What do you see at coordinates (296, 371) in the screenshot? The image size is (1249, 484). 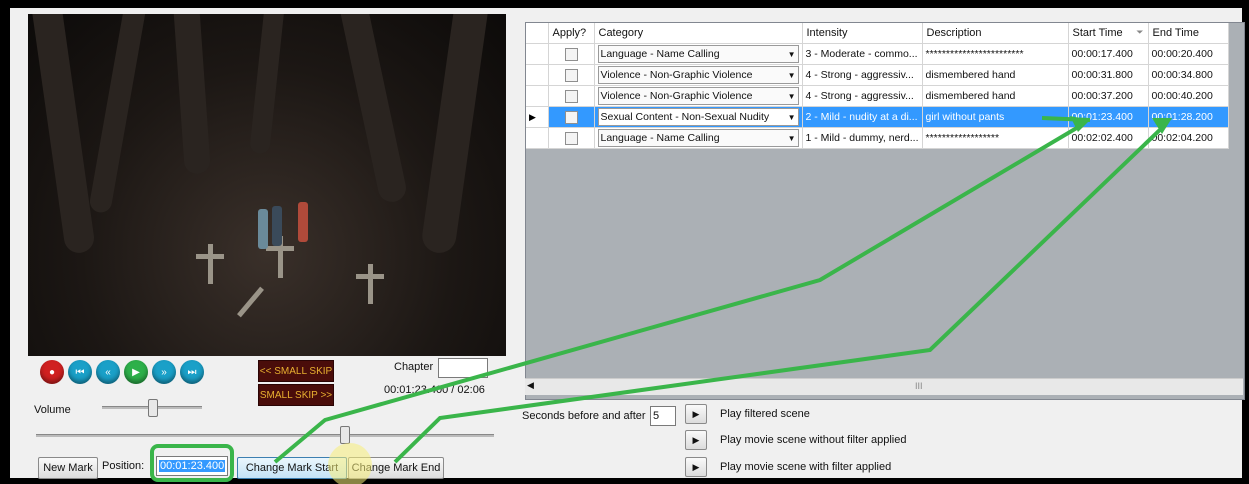 I see `small-skip-back-button: << SMALL SKIP` at bounding box center [296, 371].